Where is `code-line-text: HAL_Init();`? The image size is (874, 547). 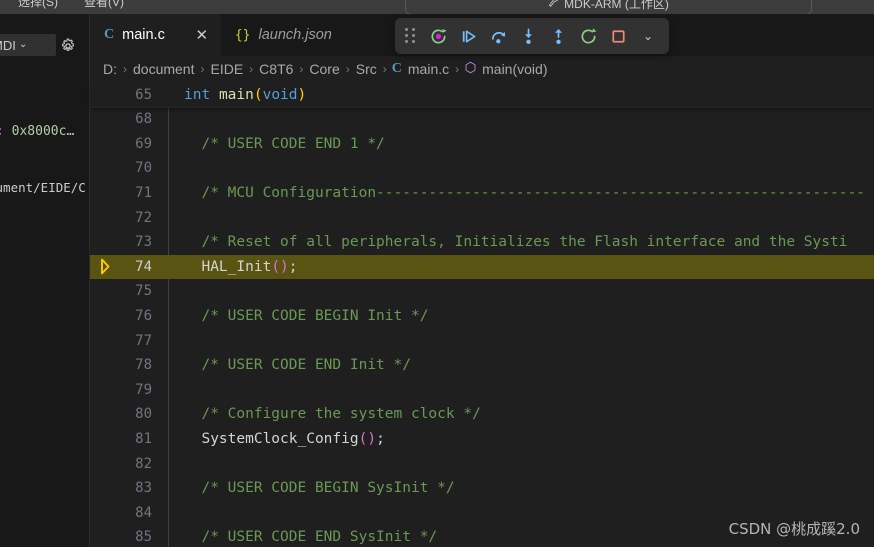
code-line-text: HAL_Init(); is located at coordinates (249, 266).